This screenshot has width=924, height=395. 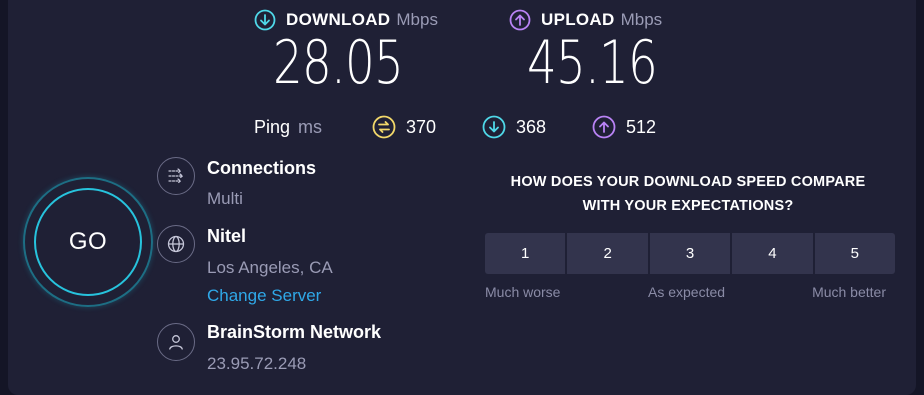 What do you see at coordinates (514, 127) in the screenshot?
I see `ping-download: 368` at bounding box center [514, 127].